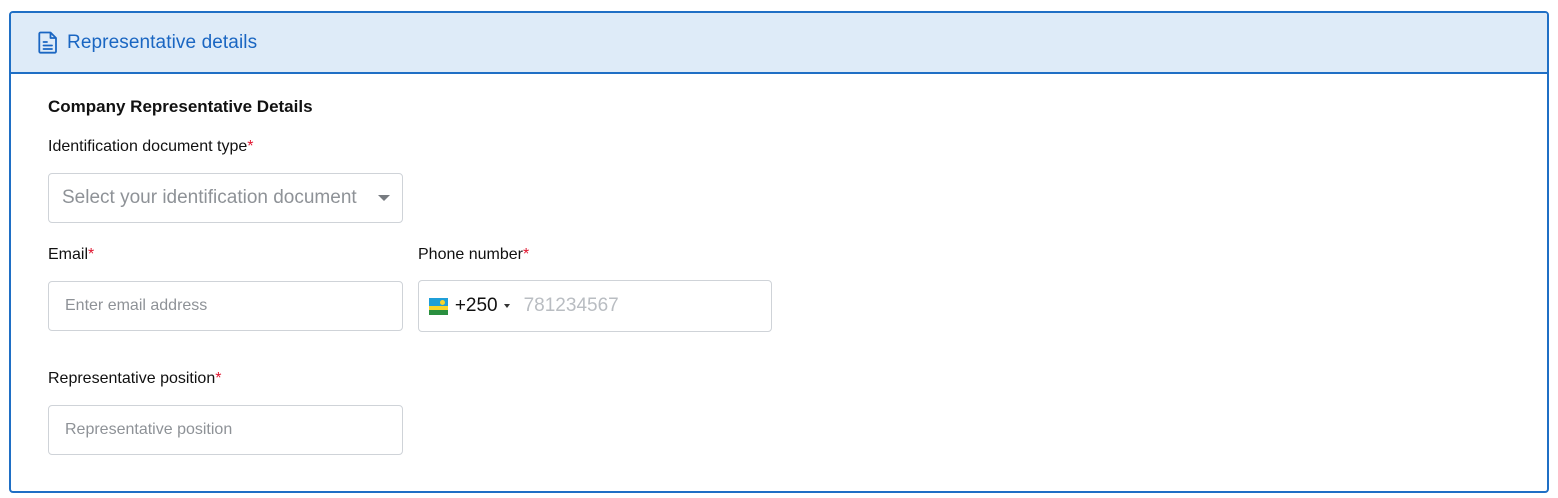 This screenshot has width=1558, height=498. I want to click on phone-number-input, so click(647, 306).